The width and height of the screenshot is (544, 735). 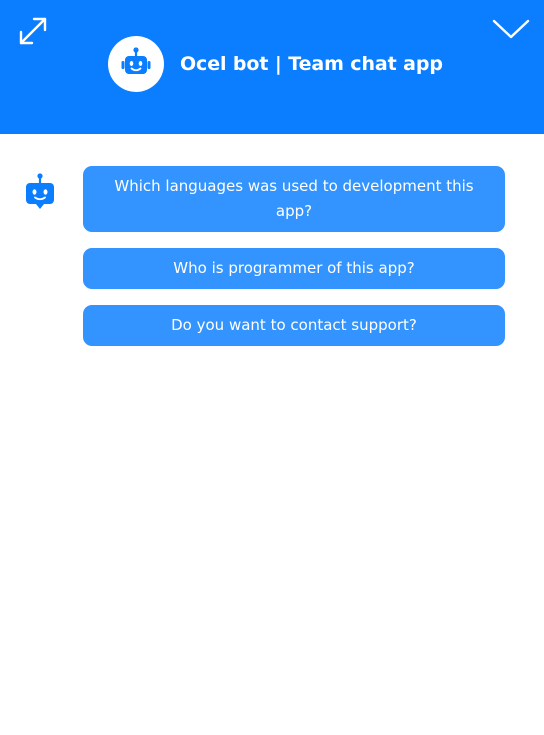 What do you see at coordinates (311, 64) in the screenshot?
I see `chat-title: Ocel bot | Team chat app` at bounding box center [311, 64].